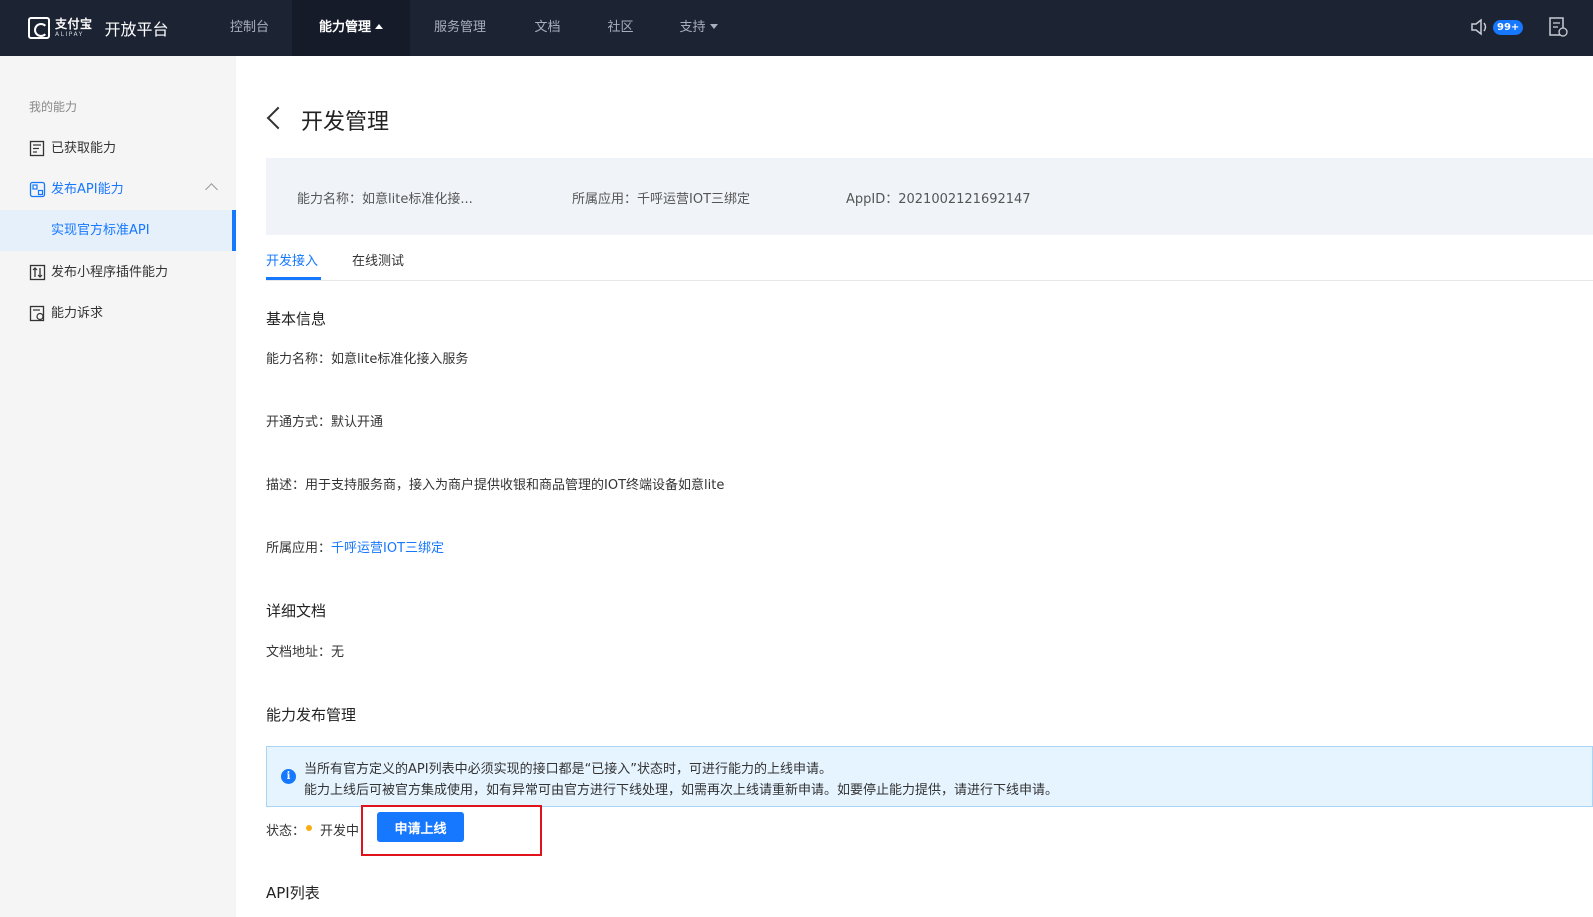 The width and height of the screenshot is (1593, 917). I want to click on section-publish-management: 能力发布管理, so click(311, 715).